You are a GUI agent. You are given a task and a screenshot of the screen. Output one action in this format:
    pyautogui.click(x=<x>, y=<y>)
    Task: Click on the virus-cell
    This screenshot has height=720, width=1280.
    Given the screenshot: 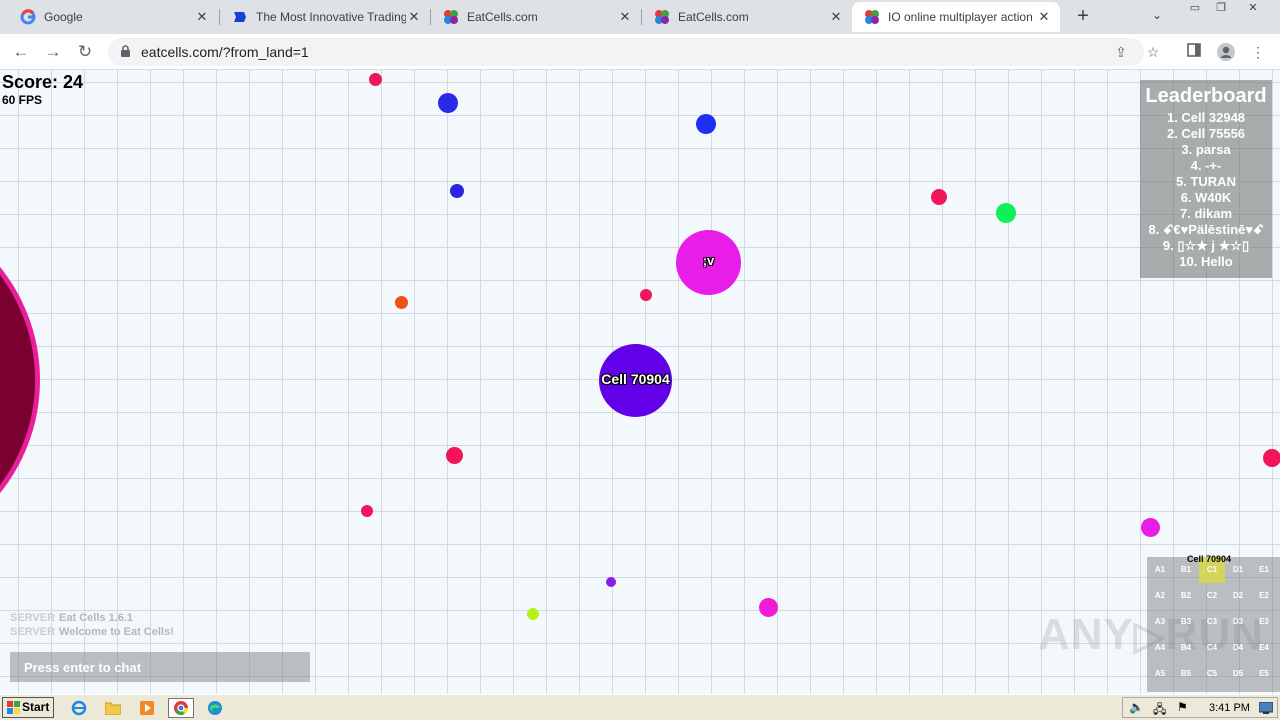 What is the action you would take?
    pyautogui.click(x=466, y=86)
    